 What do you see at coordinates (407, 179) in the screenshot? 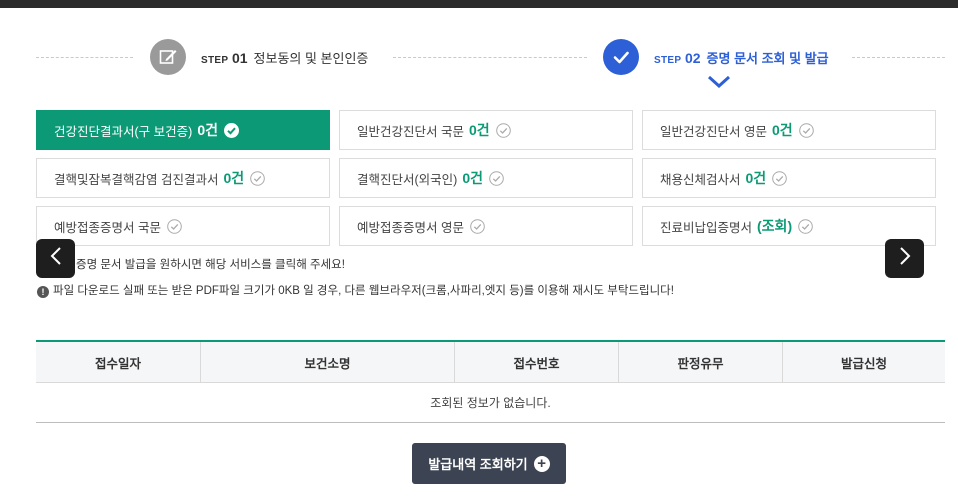
I see `doc-label: 결핵진단서(외국인)` at bounding box center [407, 179].